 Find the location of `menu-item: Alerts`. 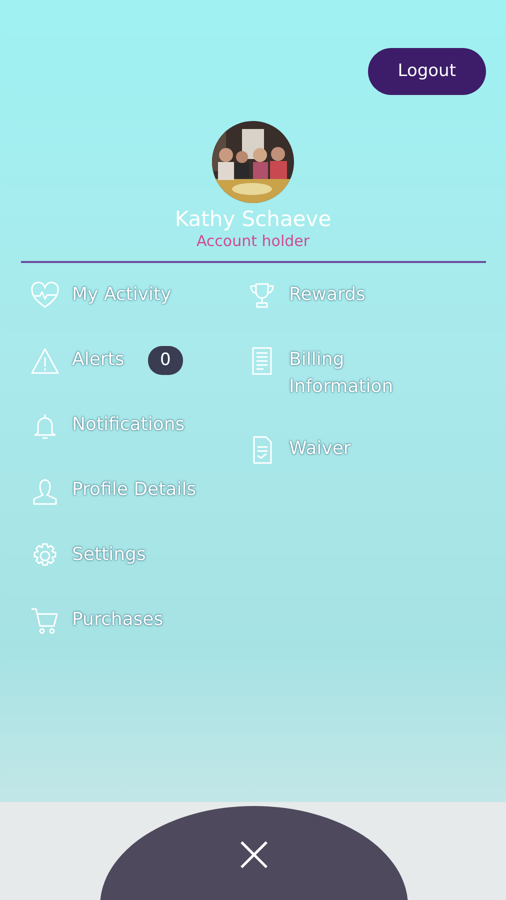

menu-item: Alerts is located at coordinates (110, 359).